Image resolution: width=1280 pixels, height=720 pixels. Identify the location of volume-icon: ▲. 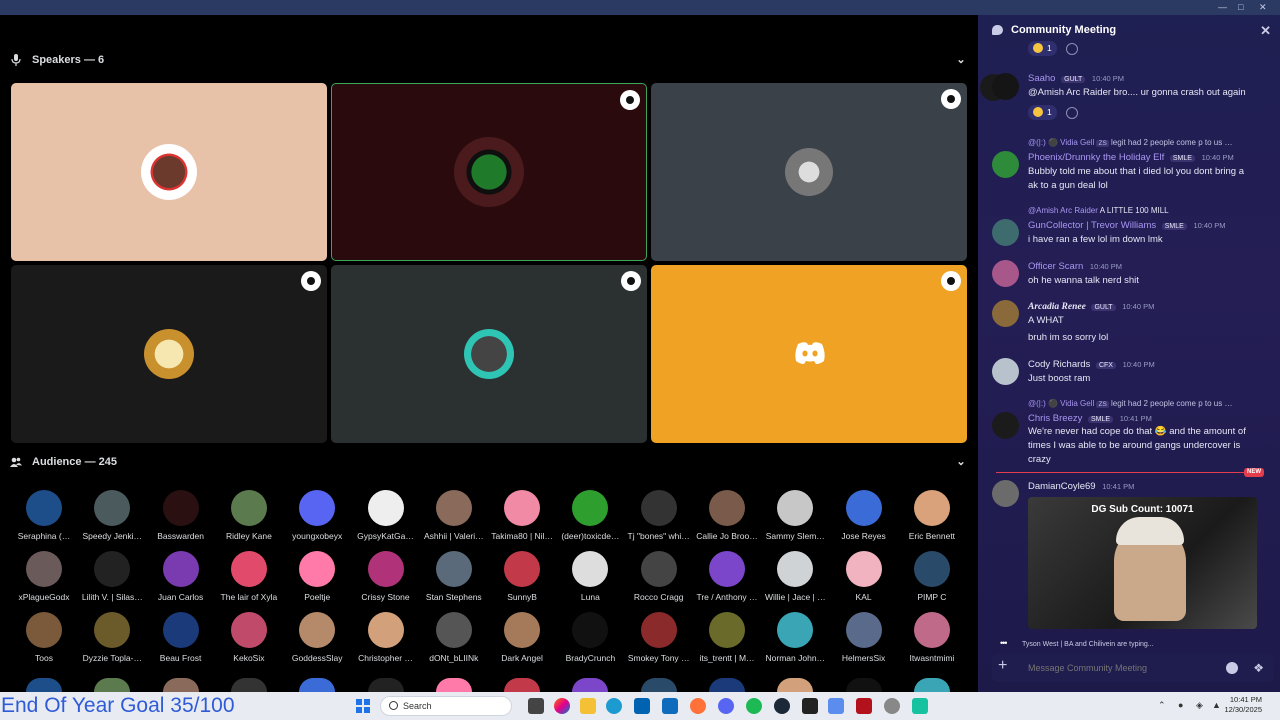
(1216, 705).